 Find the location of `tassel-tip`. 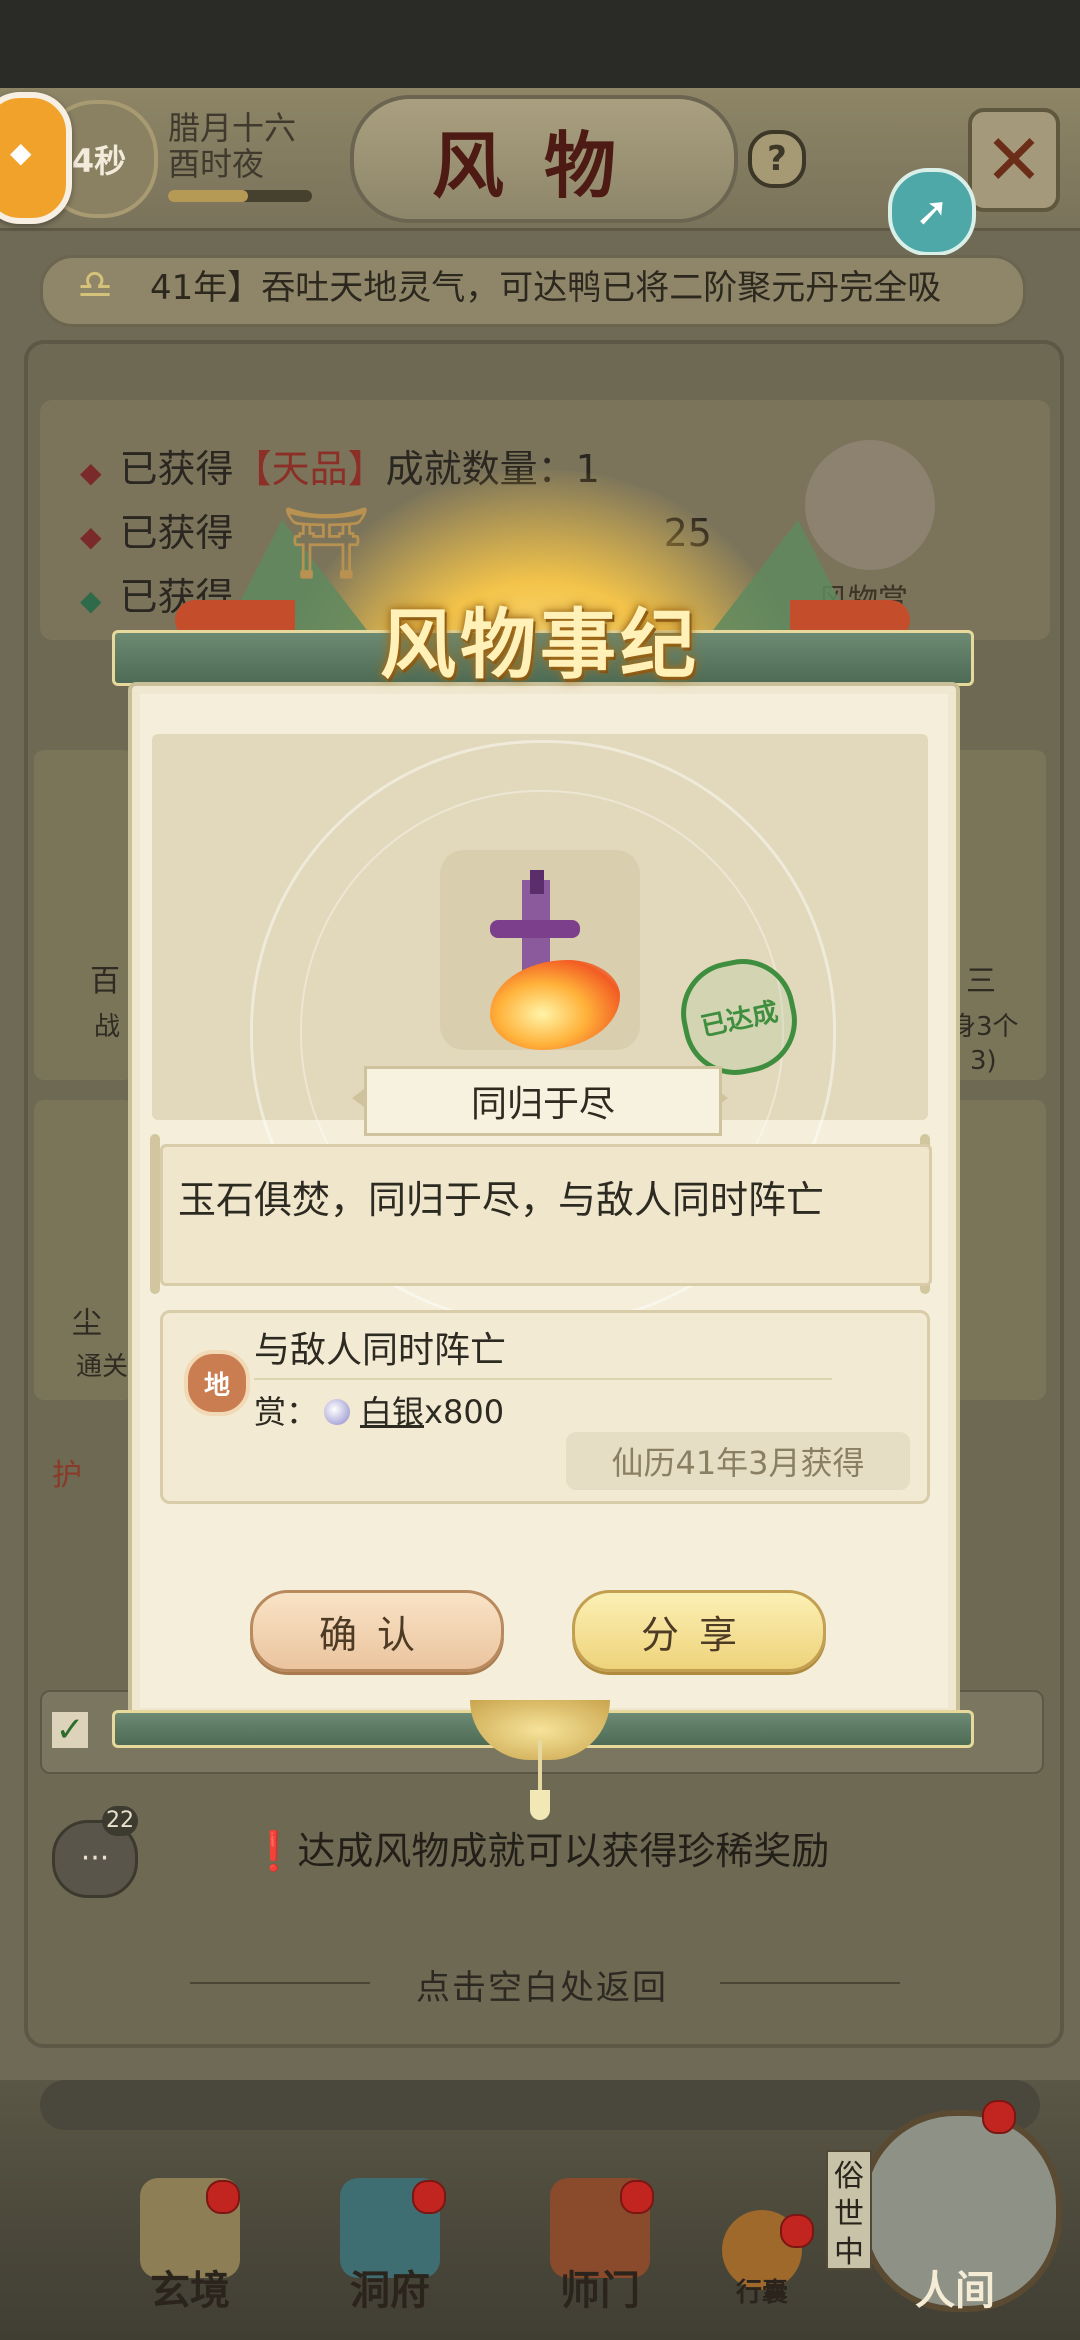

tassel-tip is located at coordinates (540, 1805).